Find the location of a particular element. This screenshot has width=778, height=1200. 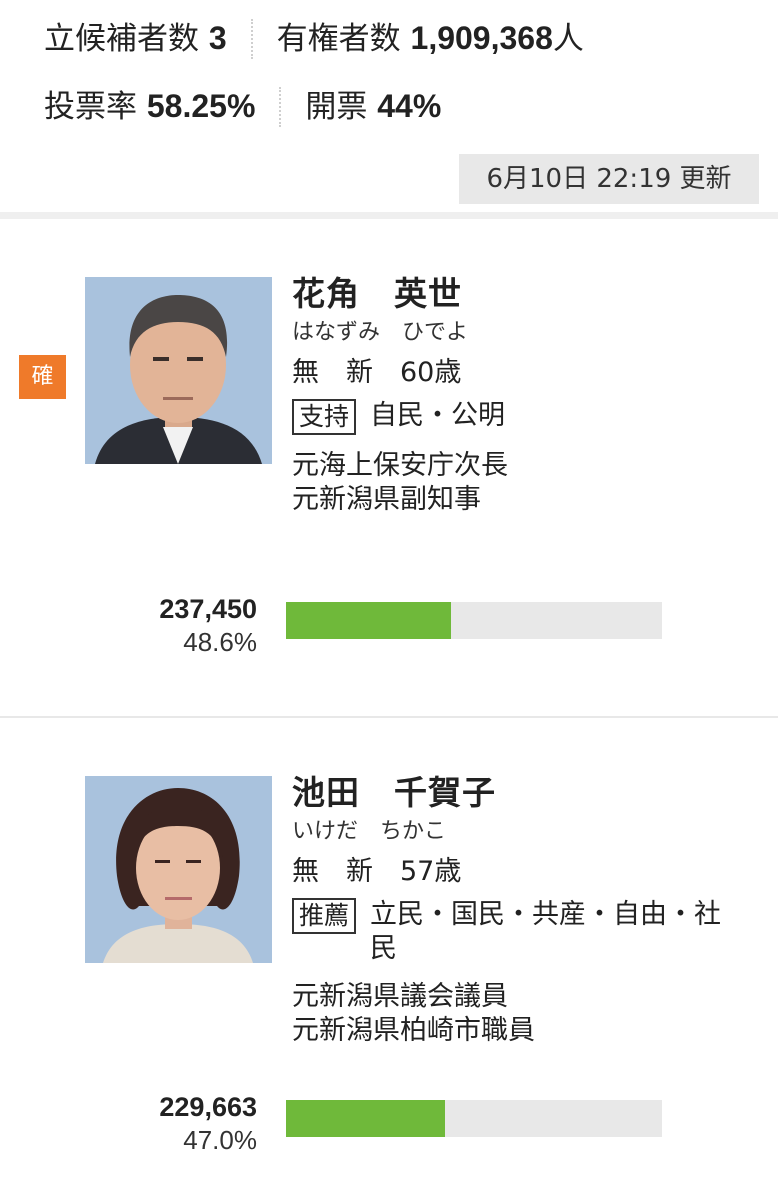

turnout: 投票率 58.25% is located at coordinates (149, 106).